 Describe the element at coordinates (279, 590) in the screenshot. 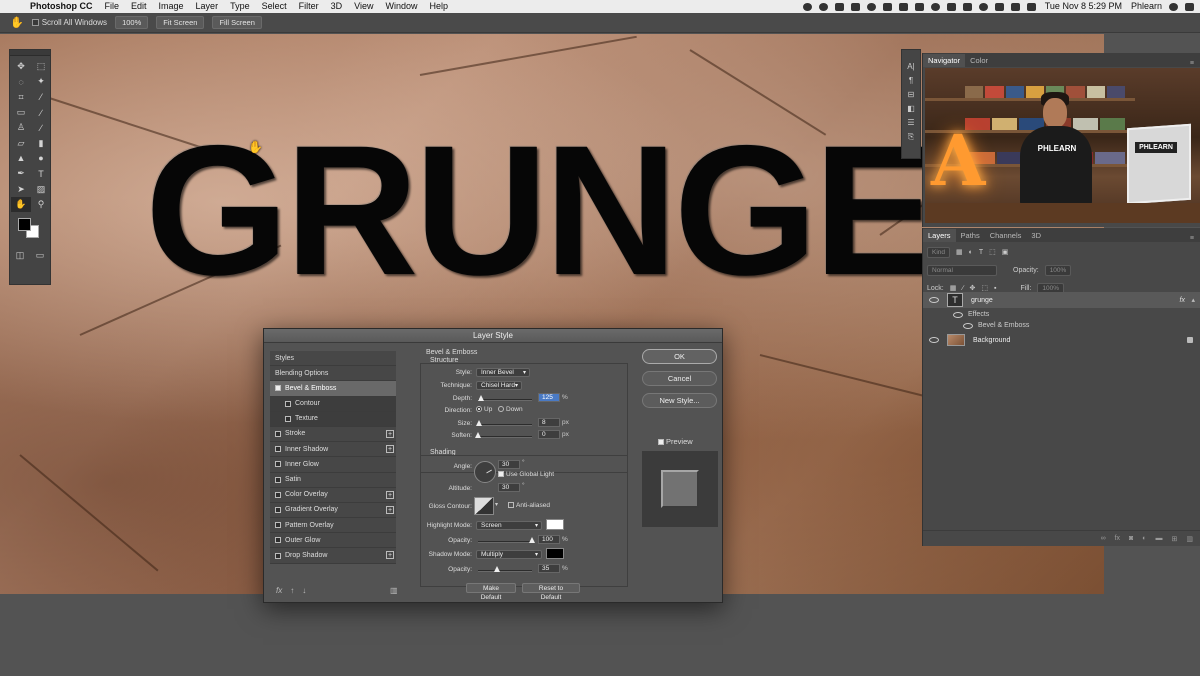

I see `fx-menu-icon: fx` at that location.